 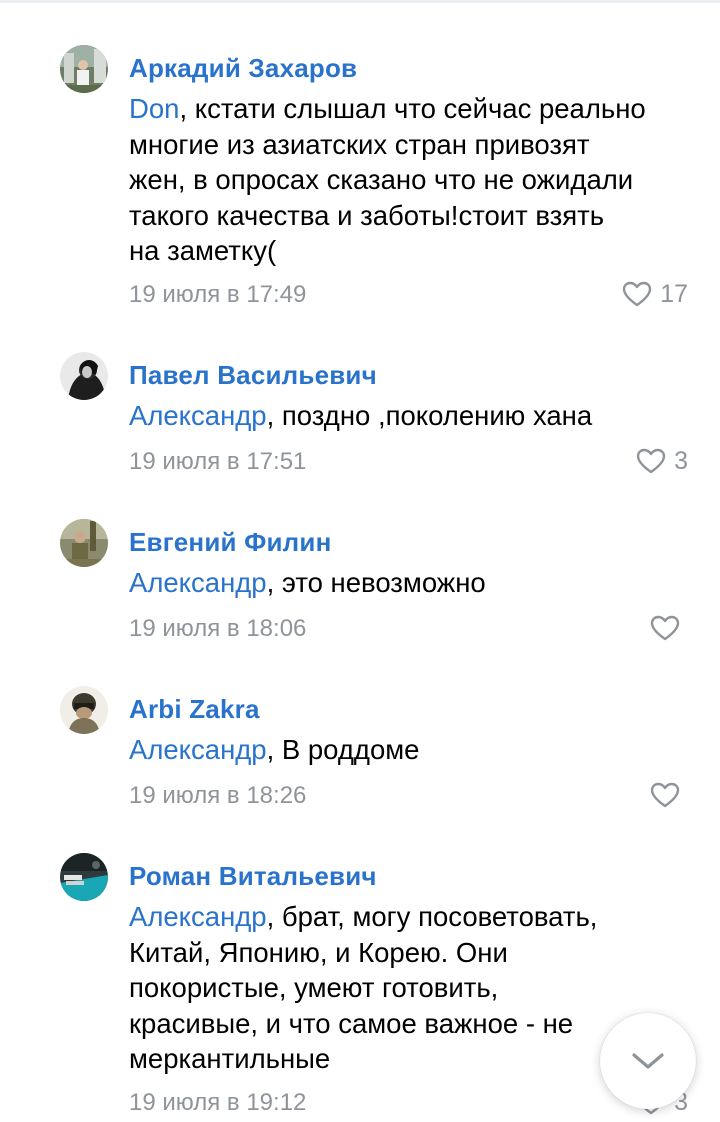 What do you see at coordinates (681, 460) in the screenshot?
I see `like-count: 3` at bounding box center [681, 460].